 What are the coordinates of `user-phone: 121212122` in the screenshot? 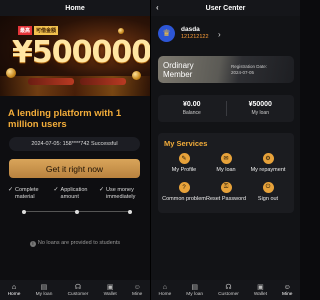 It's located at (195, 37).